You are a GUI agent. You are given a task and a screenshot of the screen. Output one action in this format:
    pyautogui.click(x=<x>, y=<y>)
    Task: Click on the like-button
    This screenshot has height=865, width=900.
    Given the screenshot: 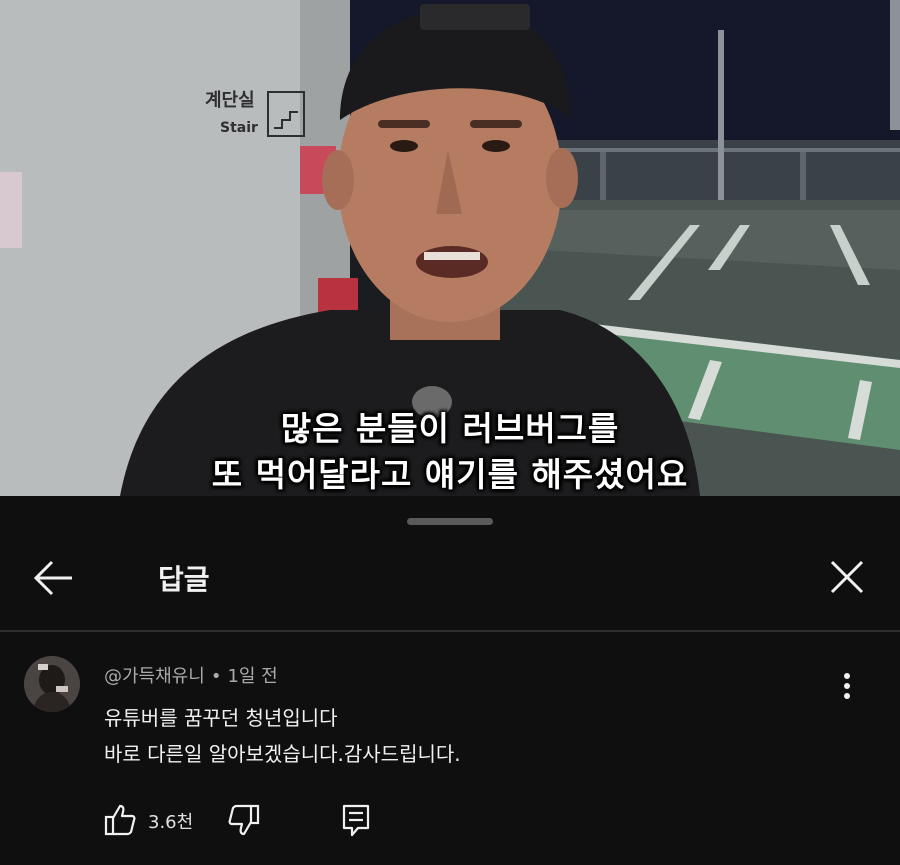 What is the action you would take?
    pyautogui.click(x=120, y=820)
    